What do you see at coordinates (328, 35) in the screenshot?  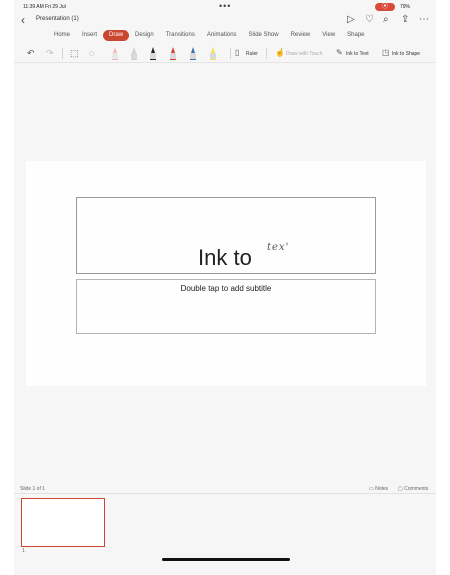 I see `tab-view: View` at bounding box center [328, 35].